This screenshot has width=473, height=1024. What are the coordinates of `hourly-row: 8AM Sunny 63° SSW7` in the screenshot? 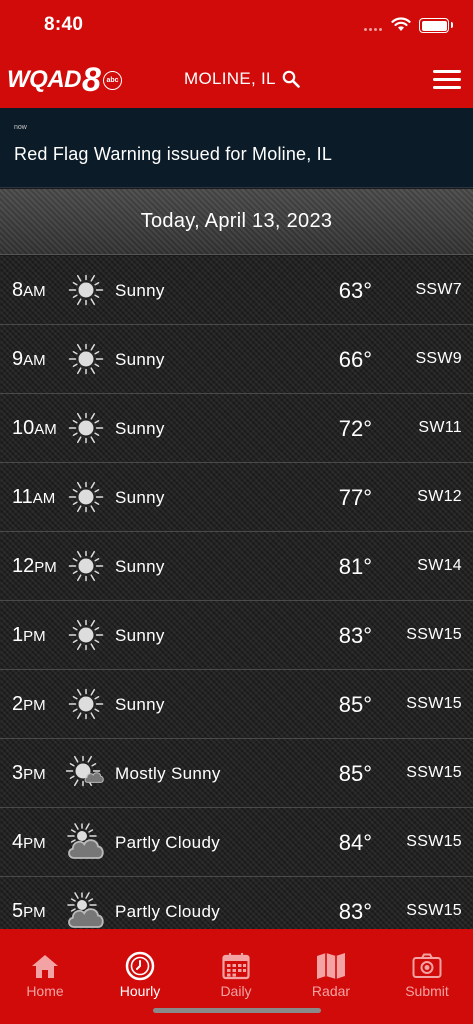 It's located at (236, 290).